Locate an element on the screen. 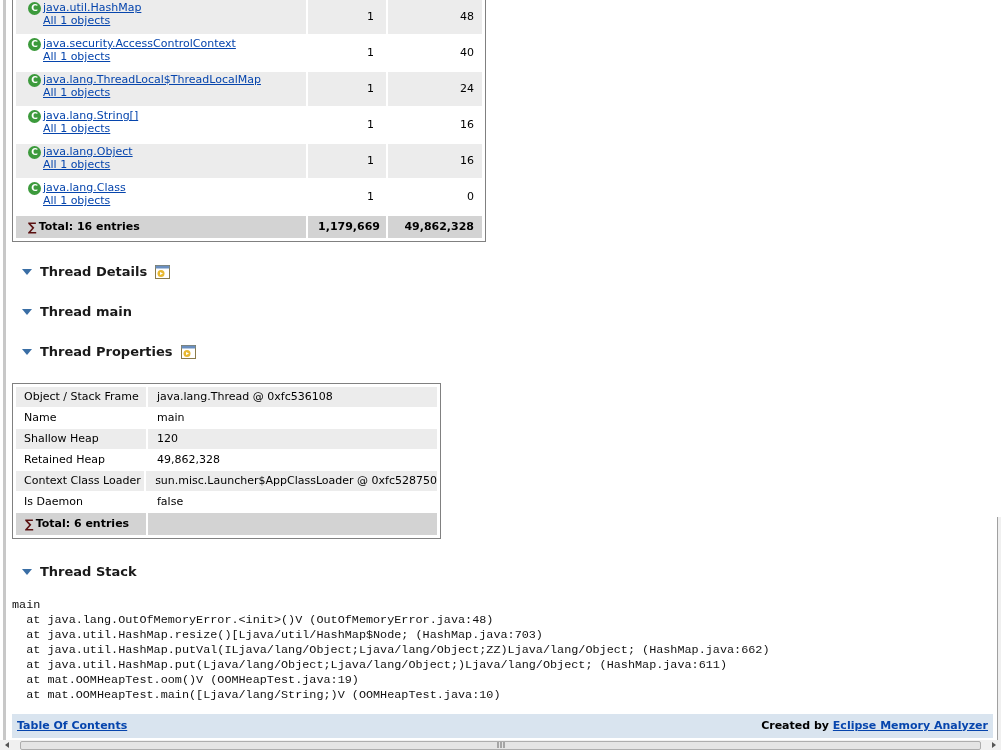 The width and height of the screenshot is (1001, 750). class-link: java.lang.ThreadLocal$ThreadLocalMap is located at coordinates (152, 79).